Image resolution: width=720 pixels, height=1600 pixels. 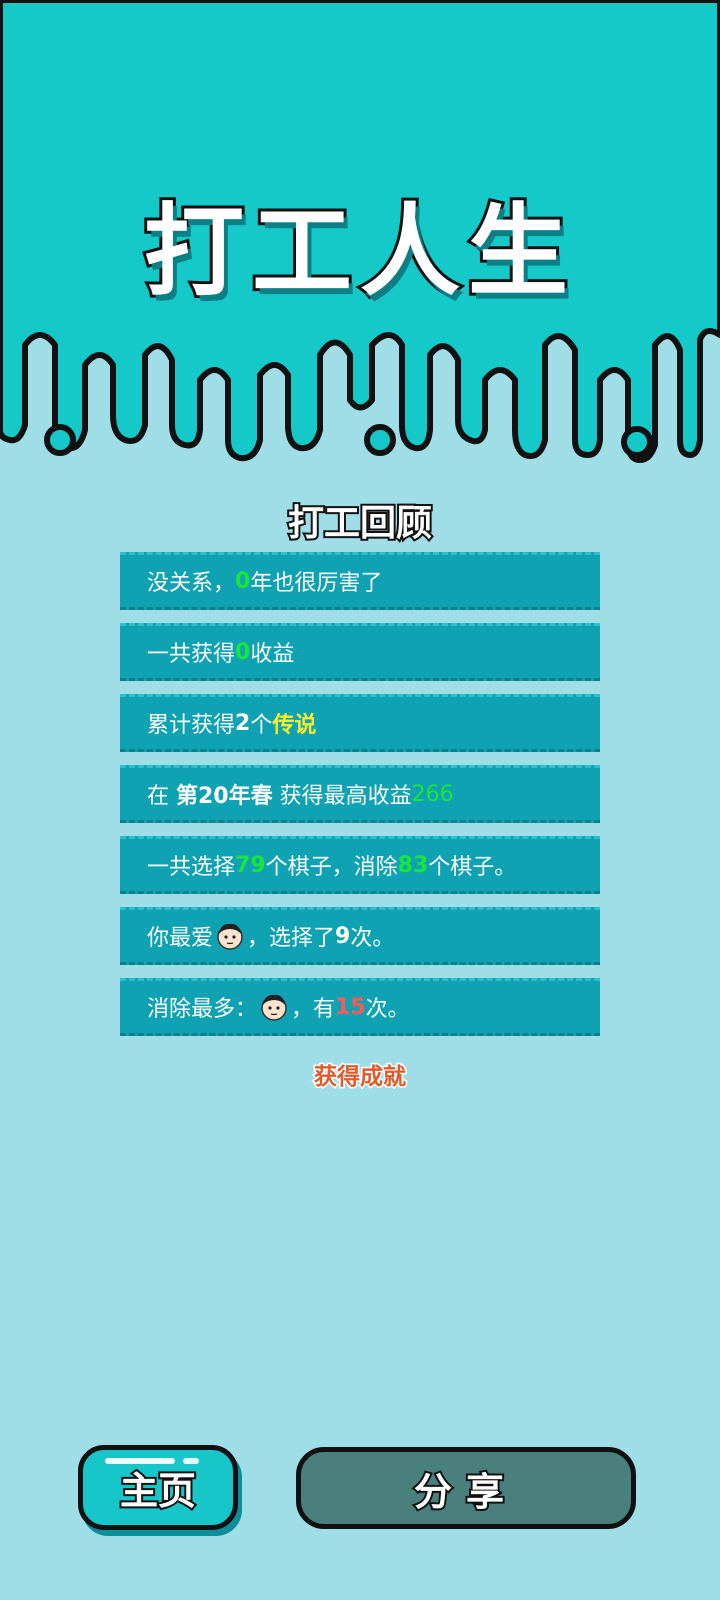 What do you see at coordinates (432, 794) in the screenshot?
I see `row-value: 266` at bounding box center [432, 794].